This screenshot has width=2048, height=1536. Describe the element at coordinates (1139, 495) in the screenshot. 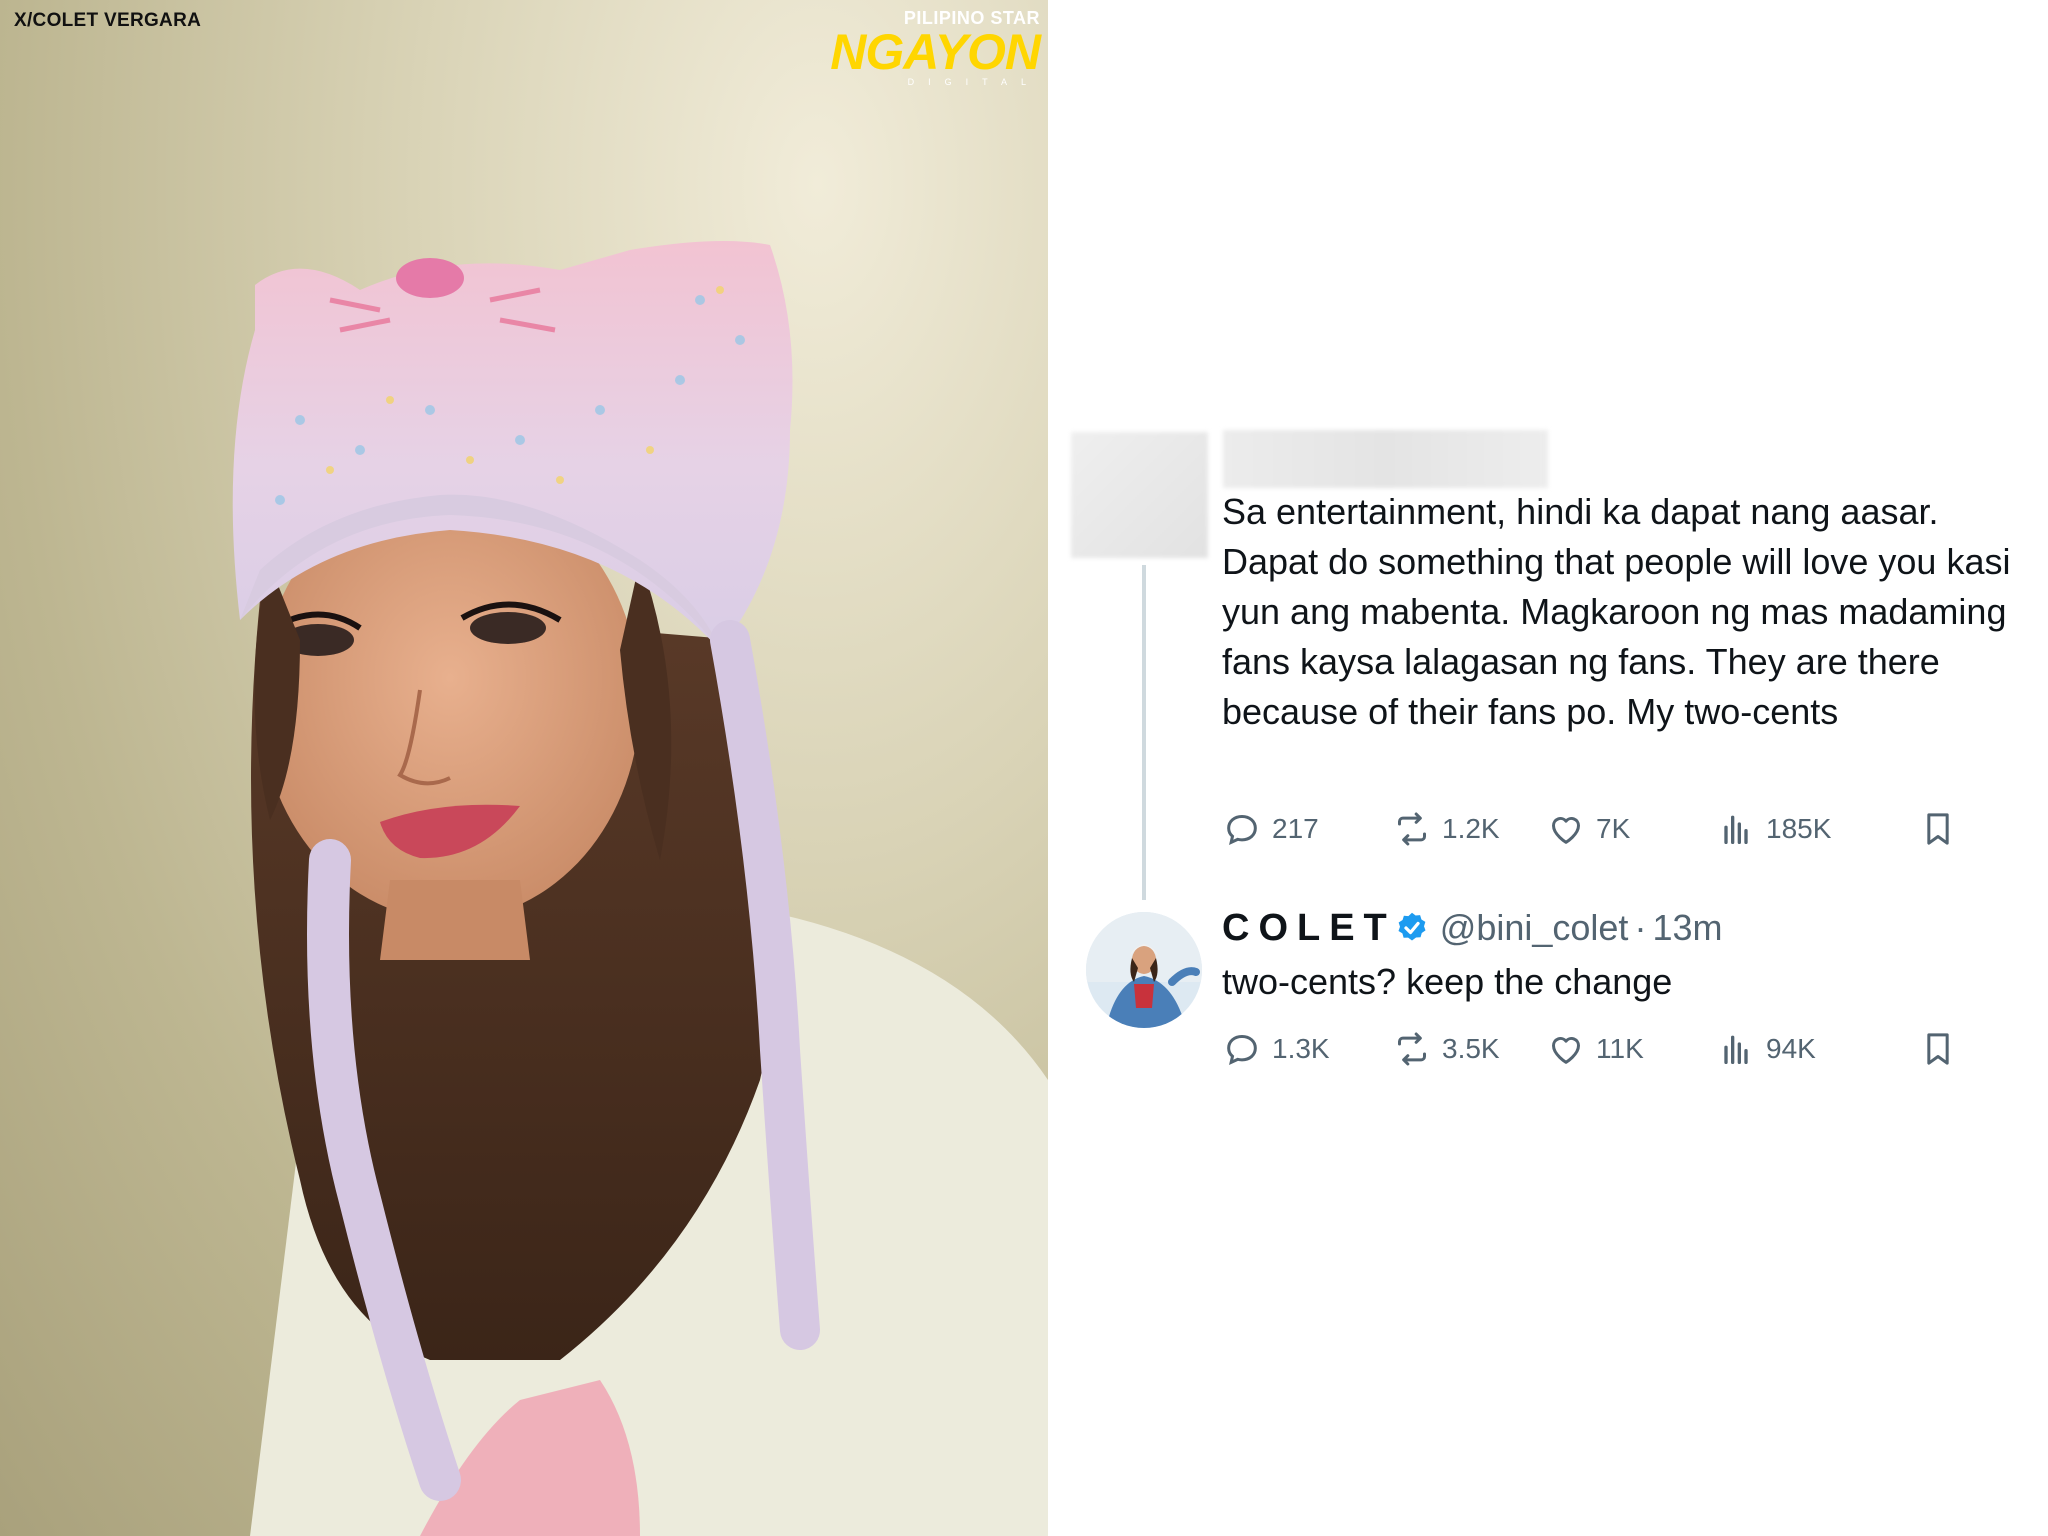

I see `redacted-avatar` at that location.